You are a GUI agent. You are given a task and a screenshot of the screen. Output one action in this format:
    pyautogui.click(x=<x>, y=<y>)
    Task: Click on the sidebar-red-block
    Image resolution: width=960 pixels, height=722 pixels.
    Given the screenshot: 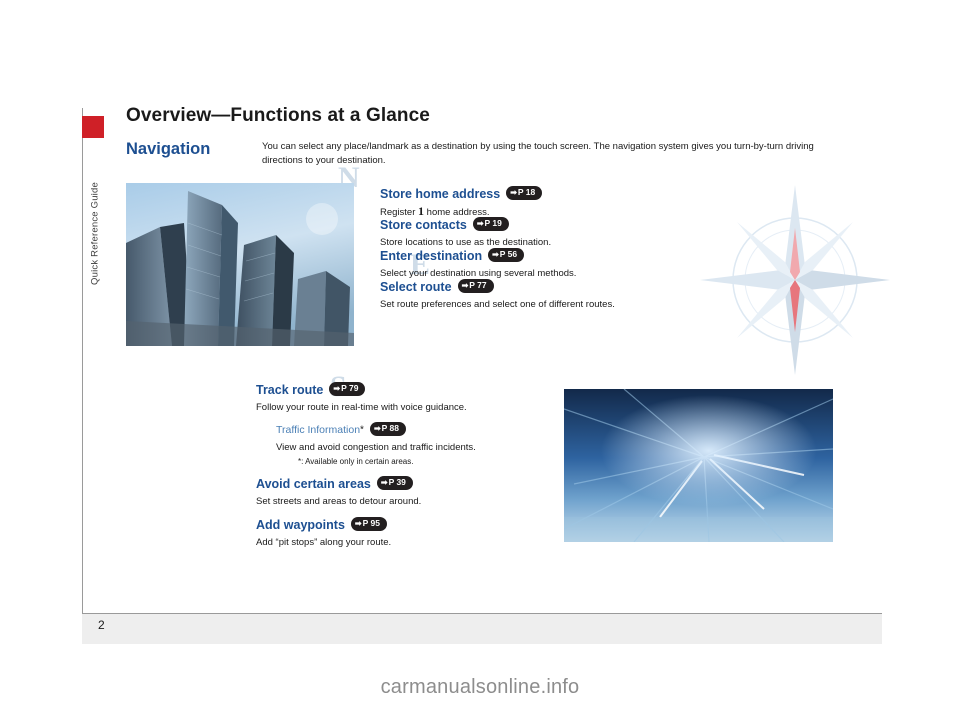 What is the action you would take?
    pyautogui.click(x=93, y=127)
    